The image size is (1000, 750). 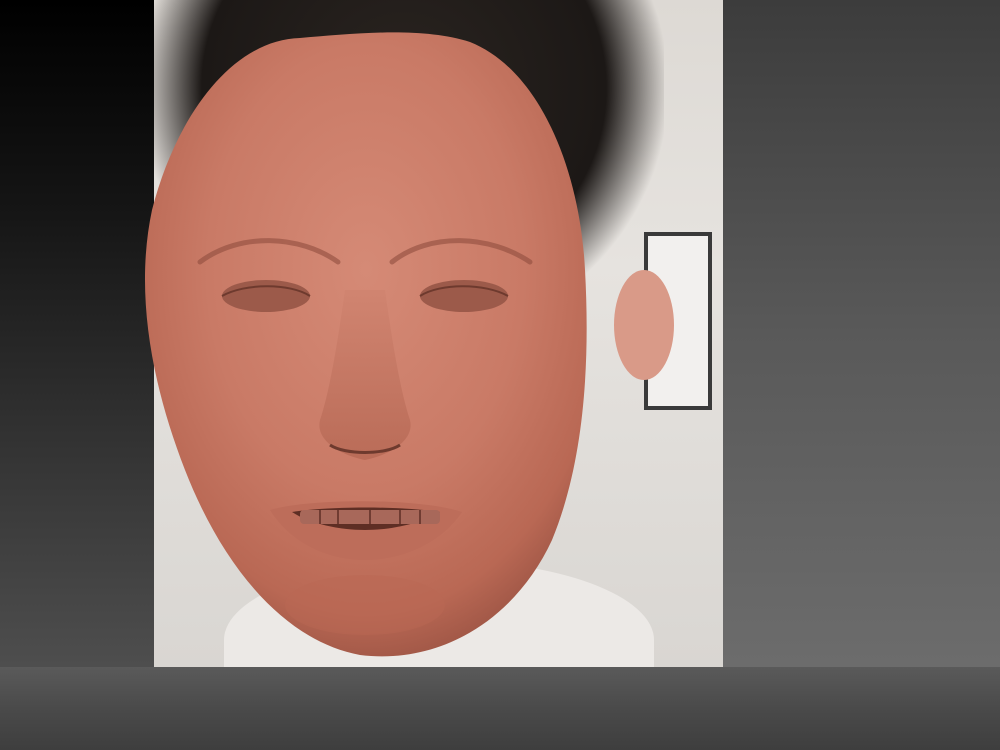 I want to click on eye-socket-right, so click(x=464, y=296).